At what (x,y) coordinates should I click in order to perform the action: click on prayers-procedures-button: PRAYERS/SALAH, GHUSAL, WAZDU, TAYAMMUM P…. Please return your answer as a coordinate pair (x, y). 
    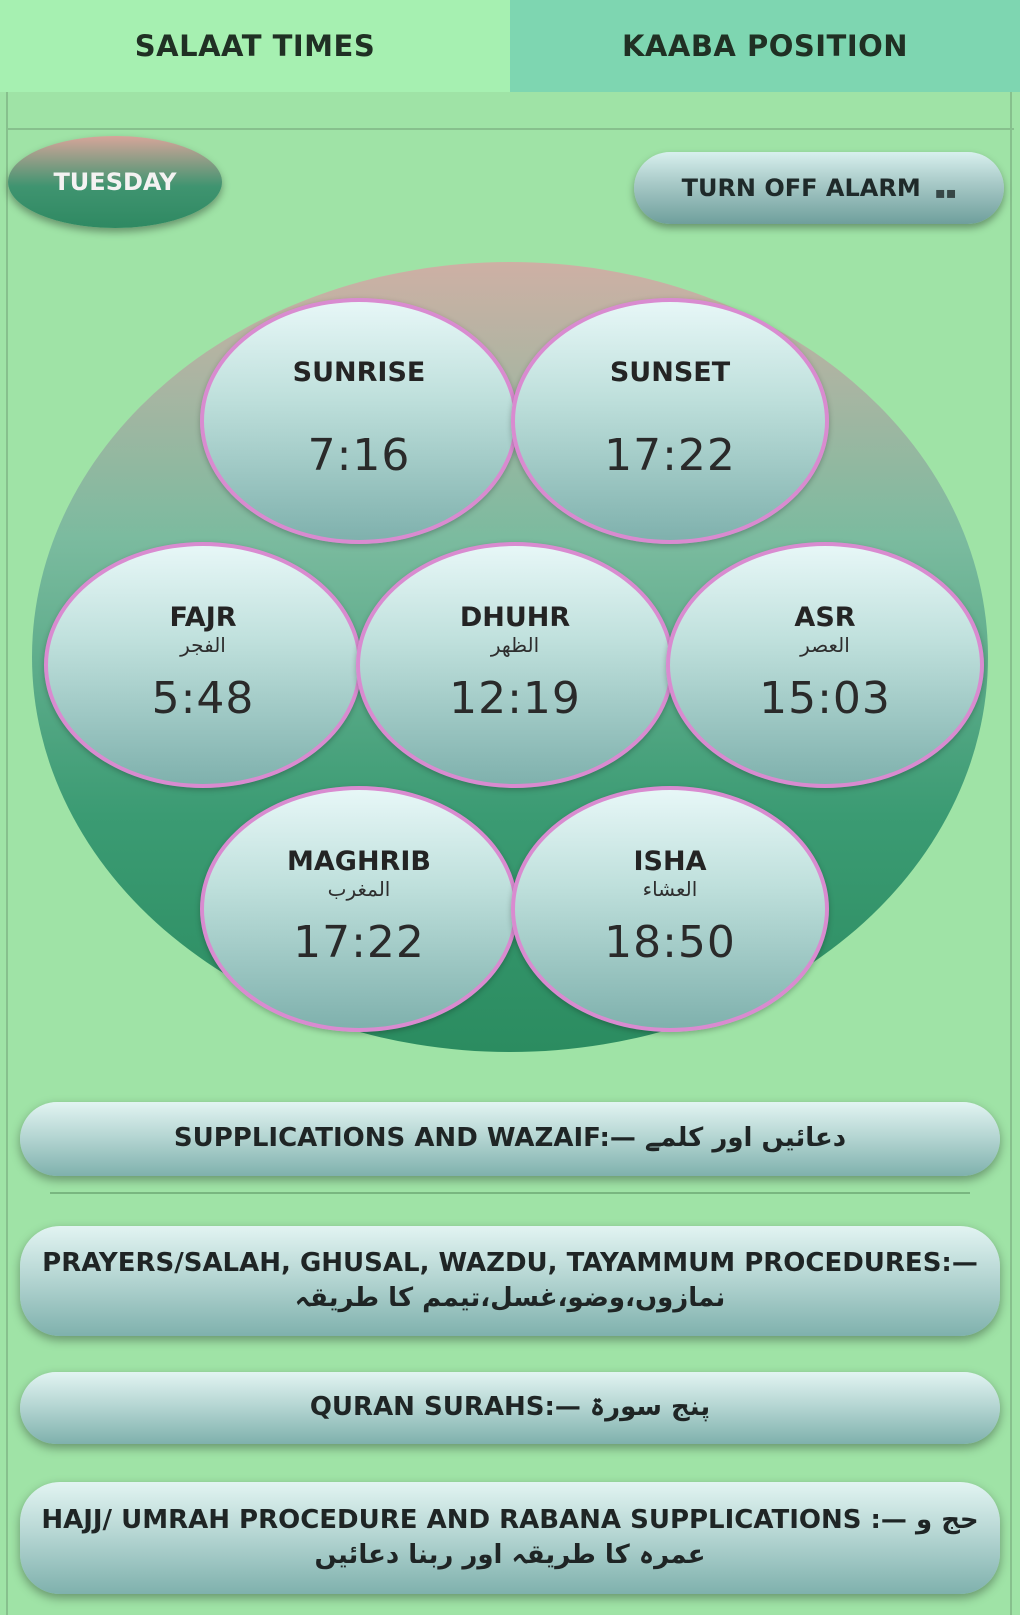
    Looking at the image, I should click on (510, 1281).